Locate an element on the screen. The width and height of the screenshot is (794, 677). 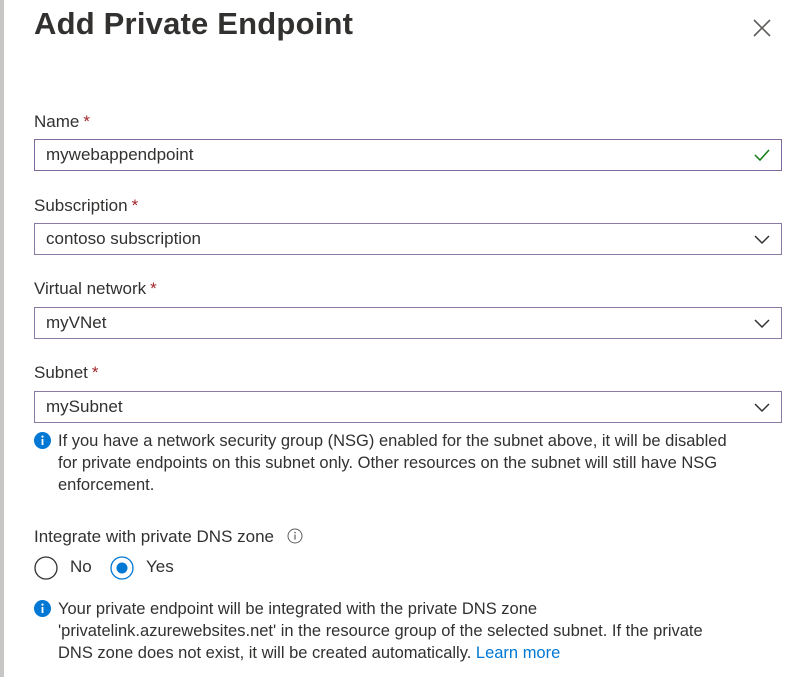
close-icon is located at coordinates (762, 28).